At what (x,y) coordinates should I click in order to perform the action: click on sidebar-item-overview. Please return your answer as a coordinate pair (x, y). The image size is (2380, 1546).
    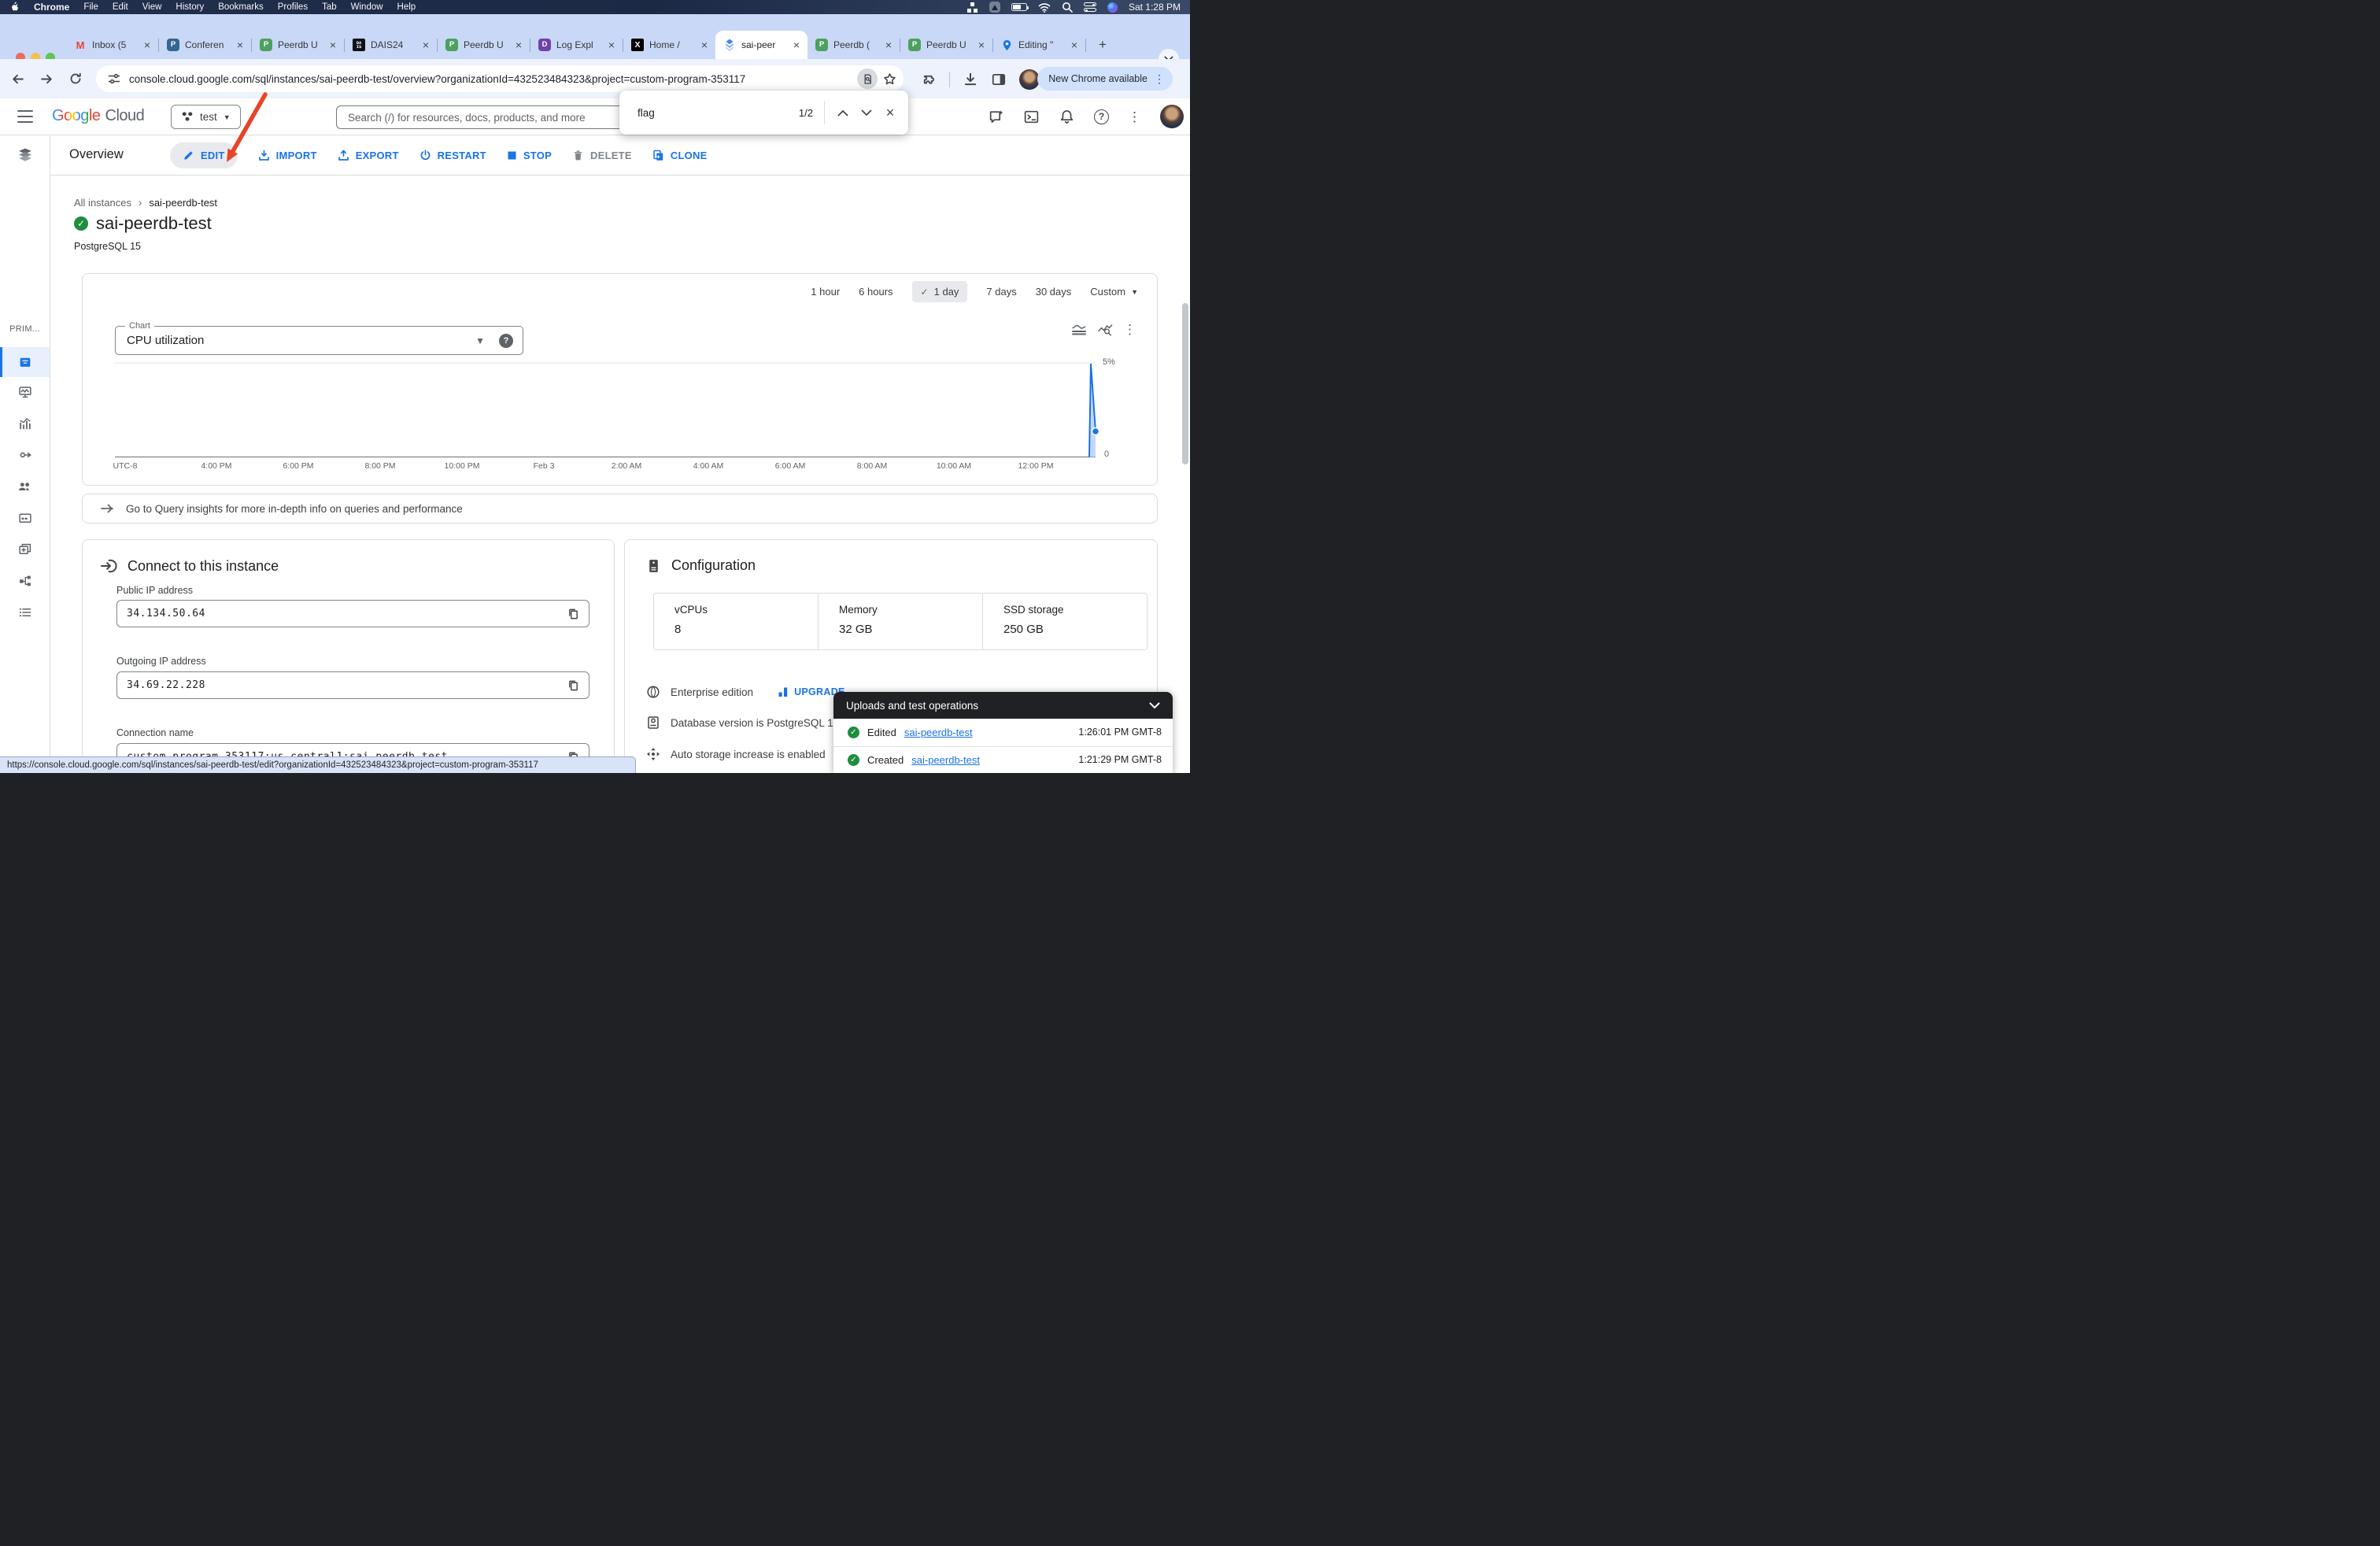
    Looking at the image, I should click on (25, 362).